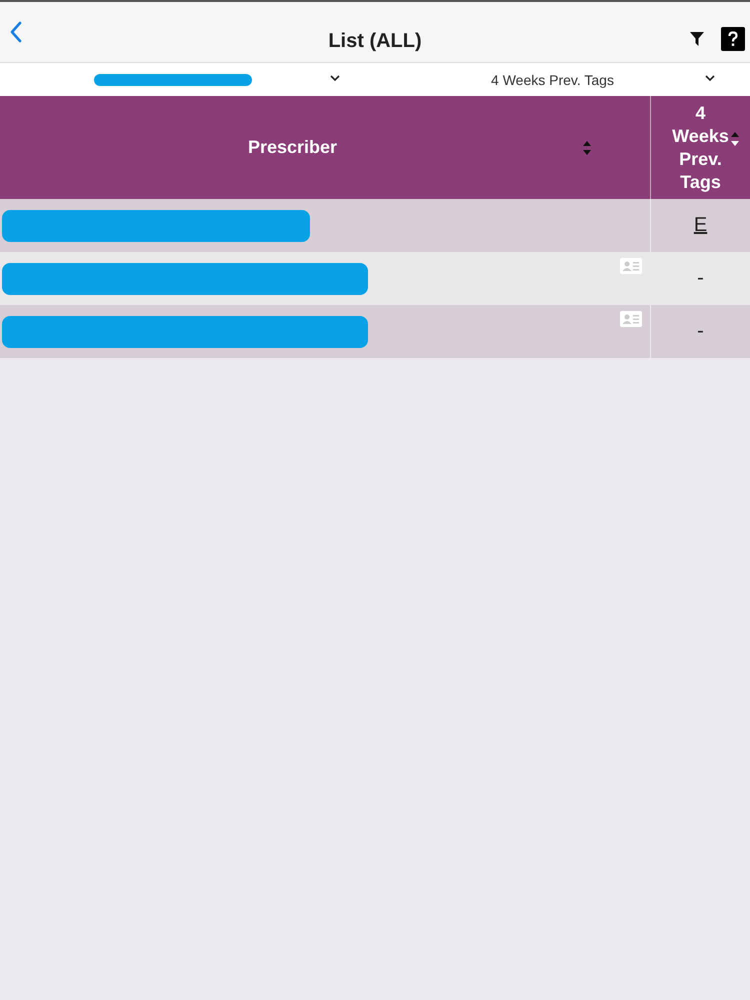  What do you see at coordinates (16, 32) in the screenshot?
I see `back-icon` at bounding box center [16, 32].